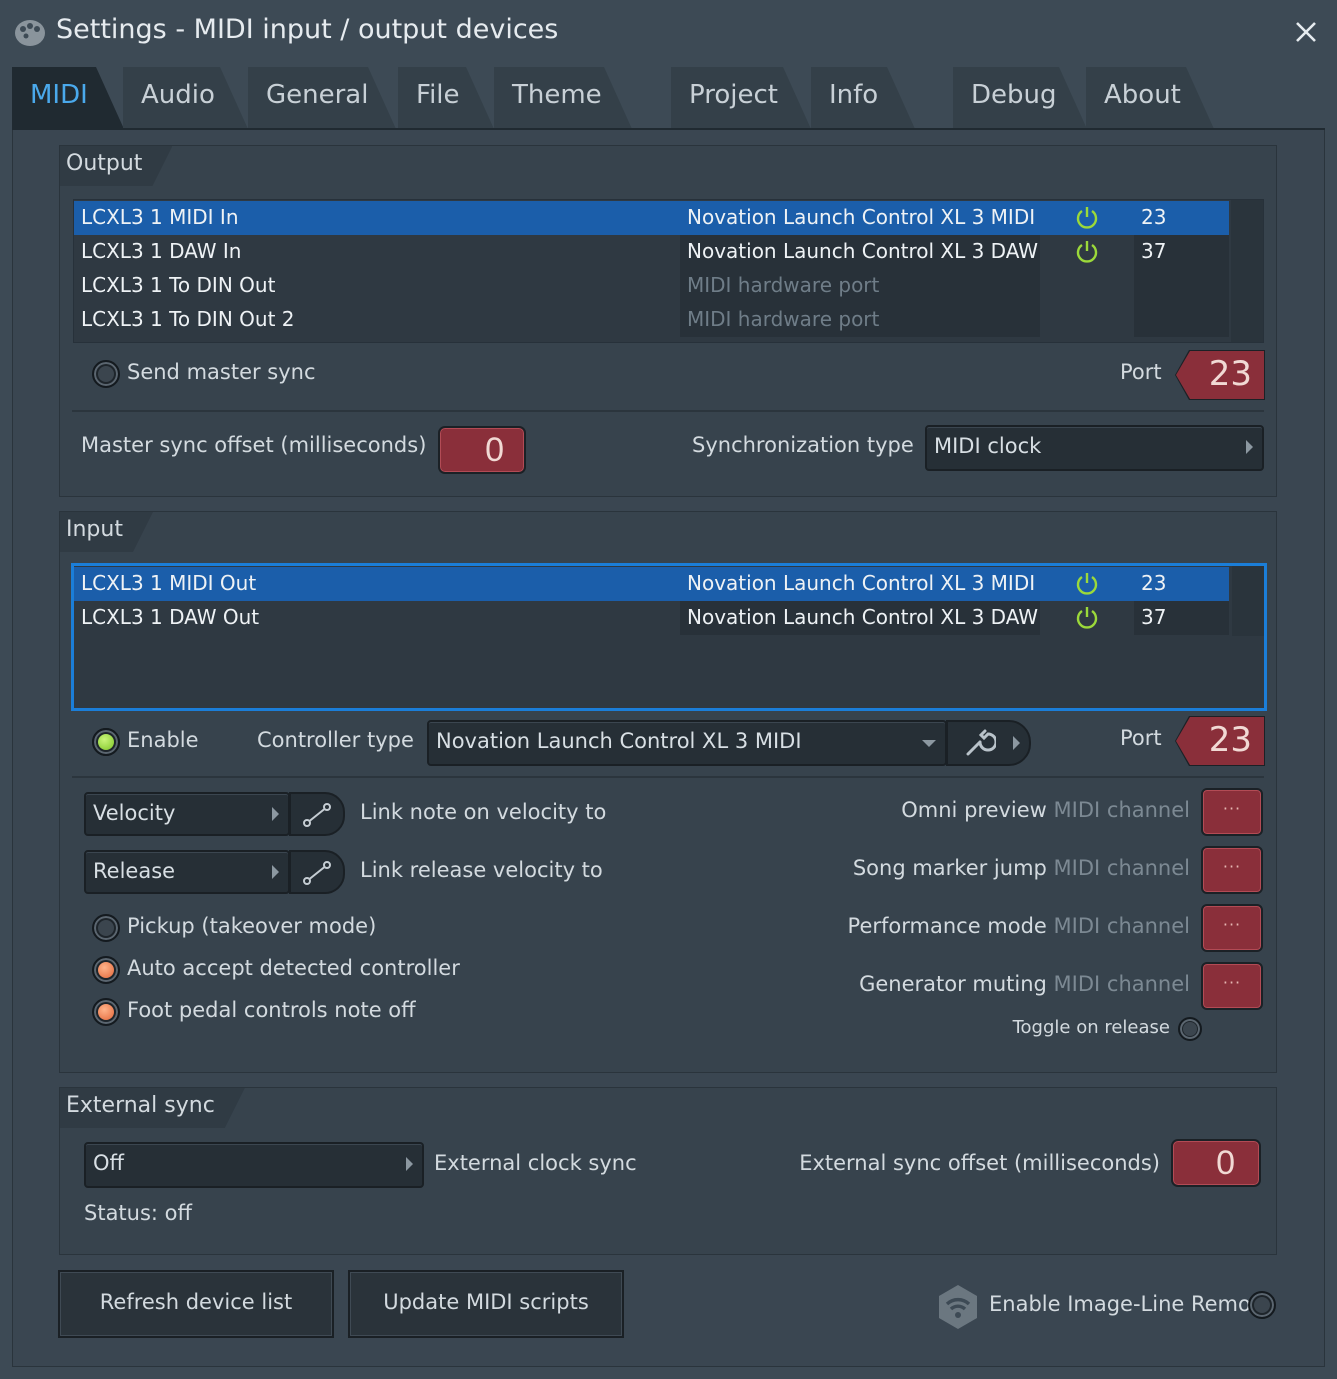 The image size is (1337, 1379). What do you see at coordinates (1232, 986) in the screenshot?
I see `generator-muting-channel-field: ···` at bounding box center [1232, 986].